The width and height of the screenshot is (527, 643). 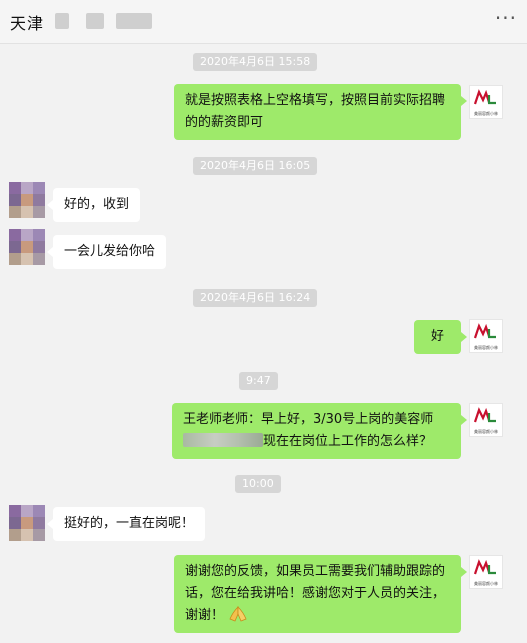 I want to click on message-text: 王老师老师：早上好，3/30号上岗的美容师, so click(x=308, y=419).